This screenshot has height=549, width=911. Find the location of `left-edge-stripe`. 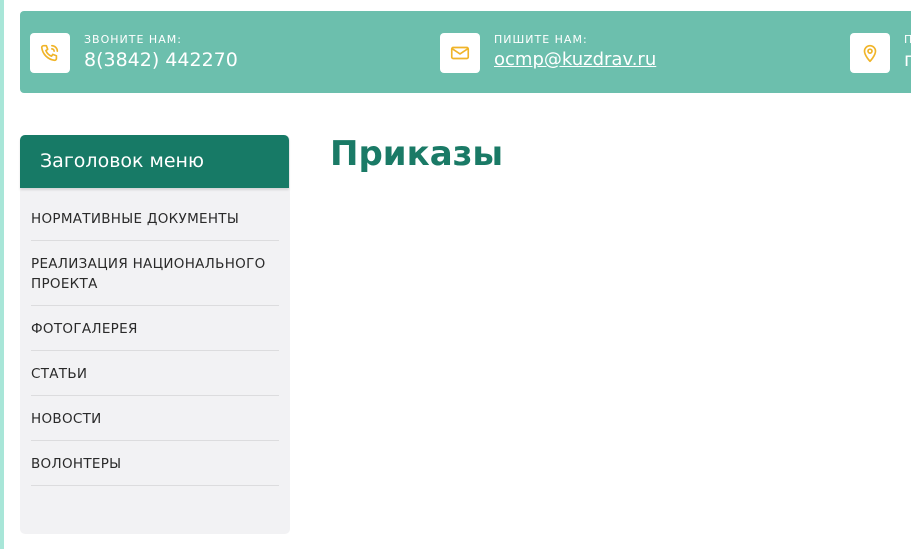

left-edge-stripe is located at coordinates (2, 274).